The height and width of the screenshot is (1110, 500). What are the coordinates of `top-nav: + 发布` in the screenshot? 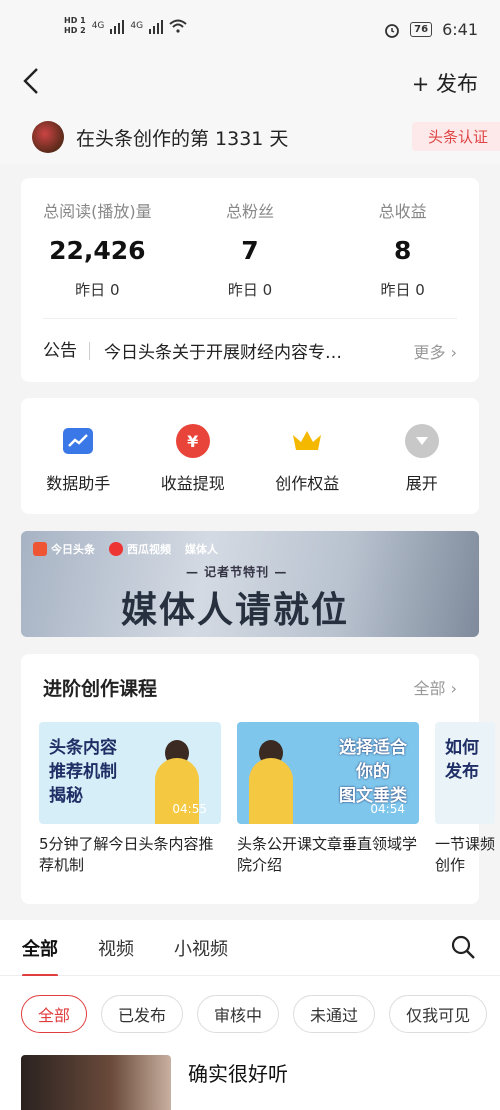 It's located at (250, 84).